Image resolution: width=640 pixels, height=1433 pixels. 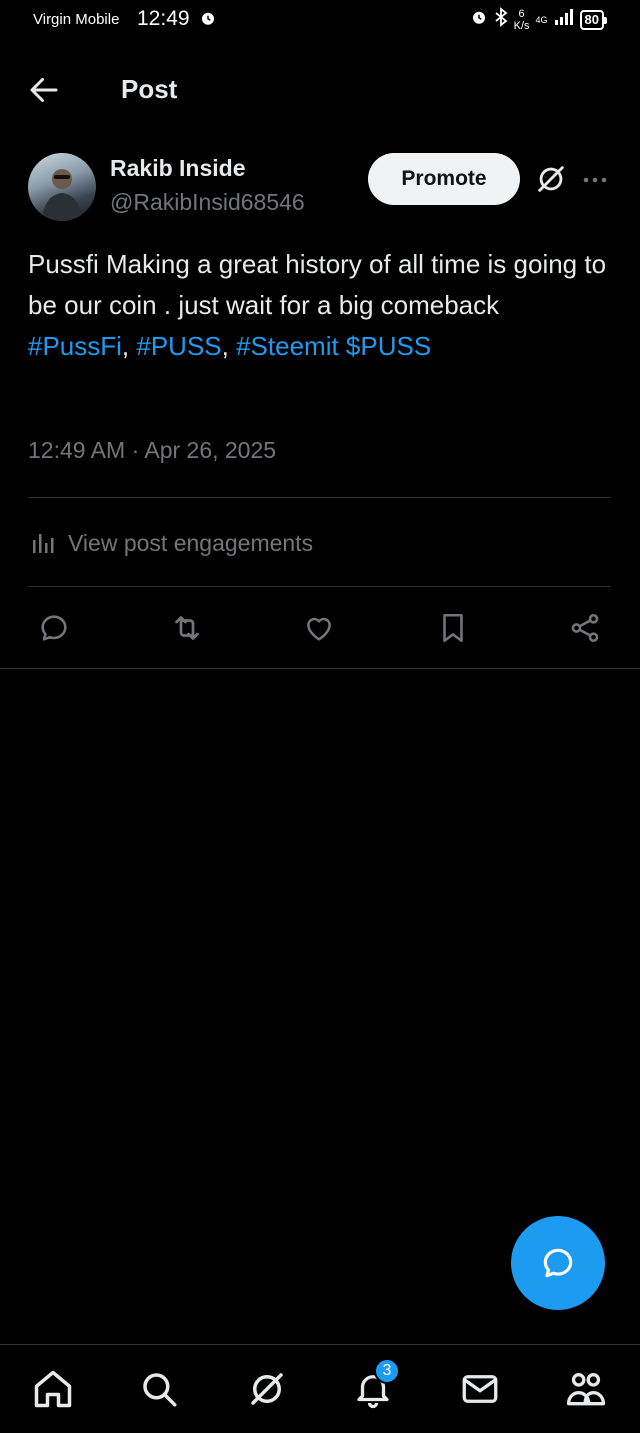 I want to click on speed-unit: K/s, so click(x=521, y=25).